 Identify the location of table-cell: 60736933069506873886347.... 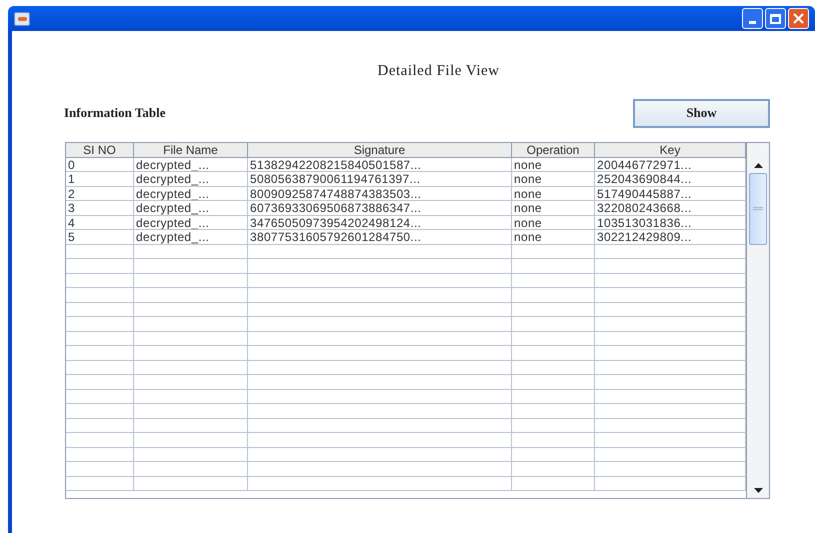
(380, 208).